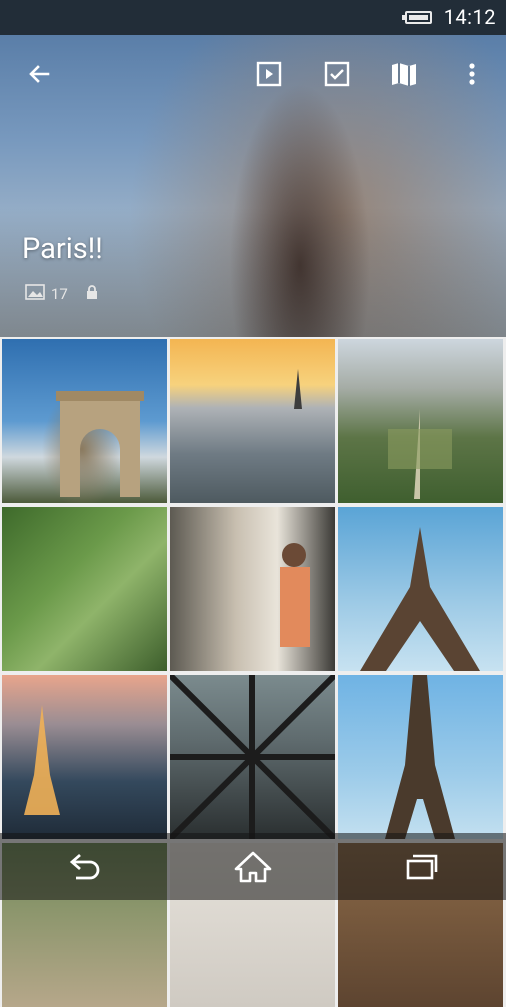  What do you see at coordinates (472, 74) in the screenshot?
I see `overflow-menu-icon` at bounding box center [472, 74].